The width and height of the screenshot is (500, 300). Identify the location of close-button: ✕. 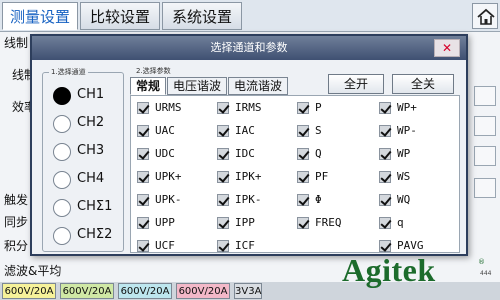
(447, 48).